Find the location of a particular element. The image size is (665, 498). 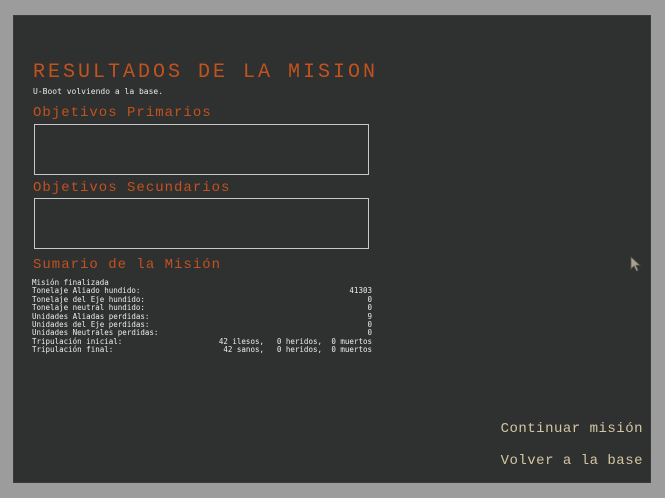

crew-final-wounded: 0 heridos, is located at coordinates (299, 350).